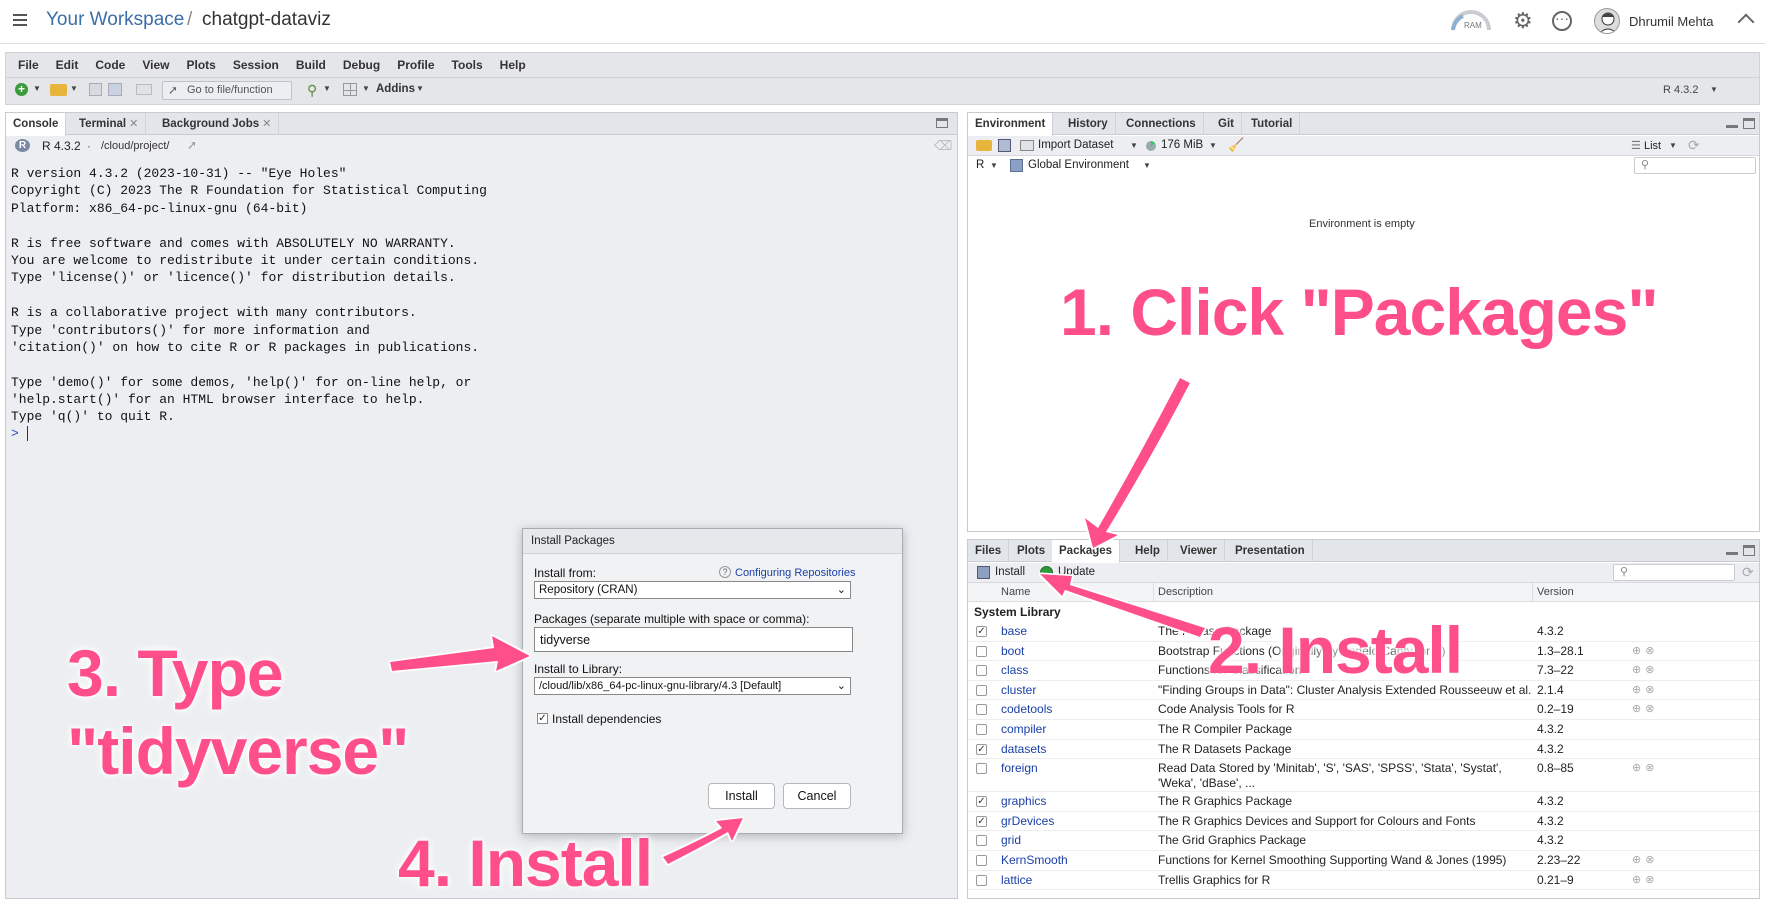 The image size is (1765, 918). What do you see at coordinates (1012, 651) in the screenshot?
I see `package-name-link: boot` at bounding box center [1012, 651].